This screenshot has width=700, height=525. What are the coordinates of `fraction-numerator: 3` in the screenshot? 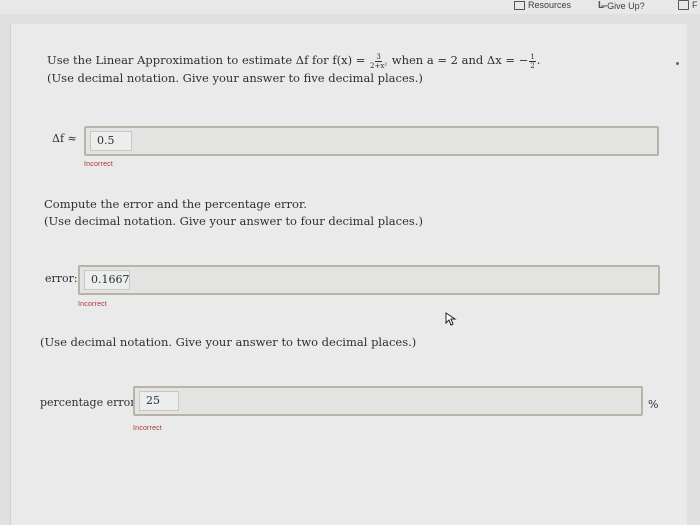 It's located at (378, 57).